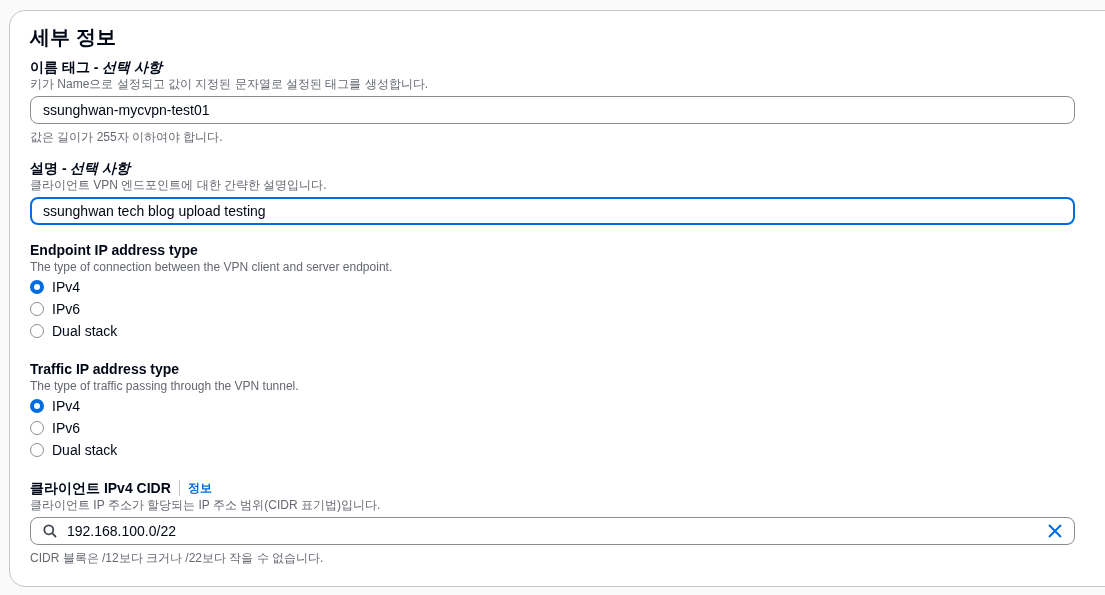 The width and height of the screenshot is (1105, 595). What do you see at coordinates (177, 558) in the screenshot?
I see `field-hint: CIDR 블록은 /12보다 크거나 /22보다 작을 수 없습니다.` at bounding box center [177, 558].